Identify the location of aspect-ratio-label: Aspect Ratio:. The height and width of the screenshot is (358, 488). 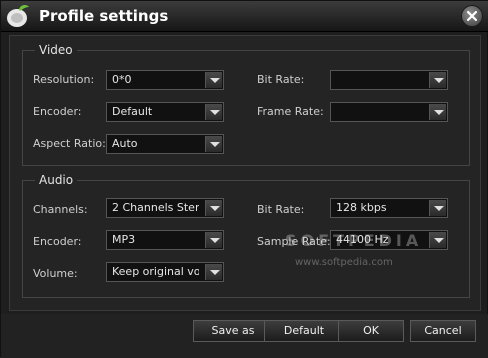
(69, 143).